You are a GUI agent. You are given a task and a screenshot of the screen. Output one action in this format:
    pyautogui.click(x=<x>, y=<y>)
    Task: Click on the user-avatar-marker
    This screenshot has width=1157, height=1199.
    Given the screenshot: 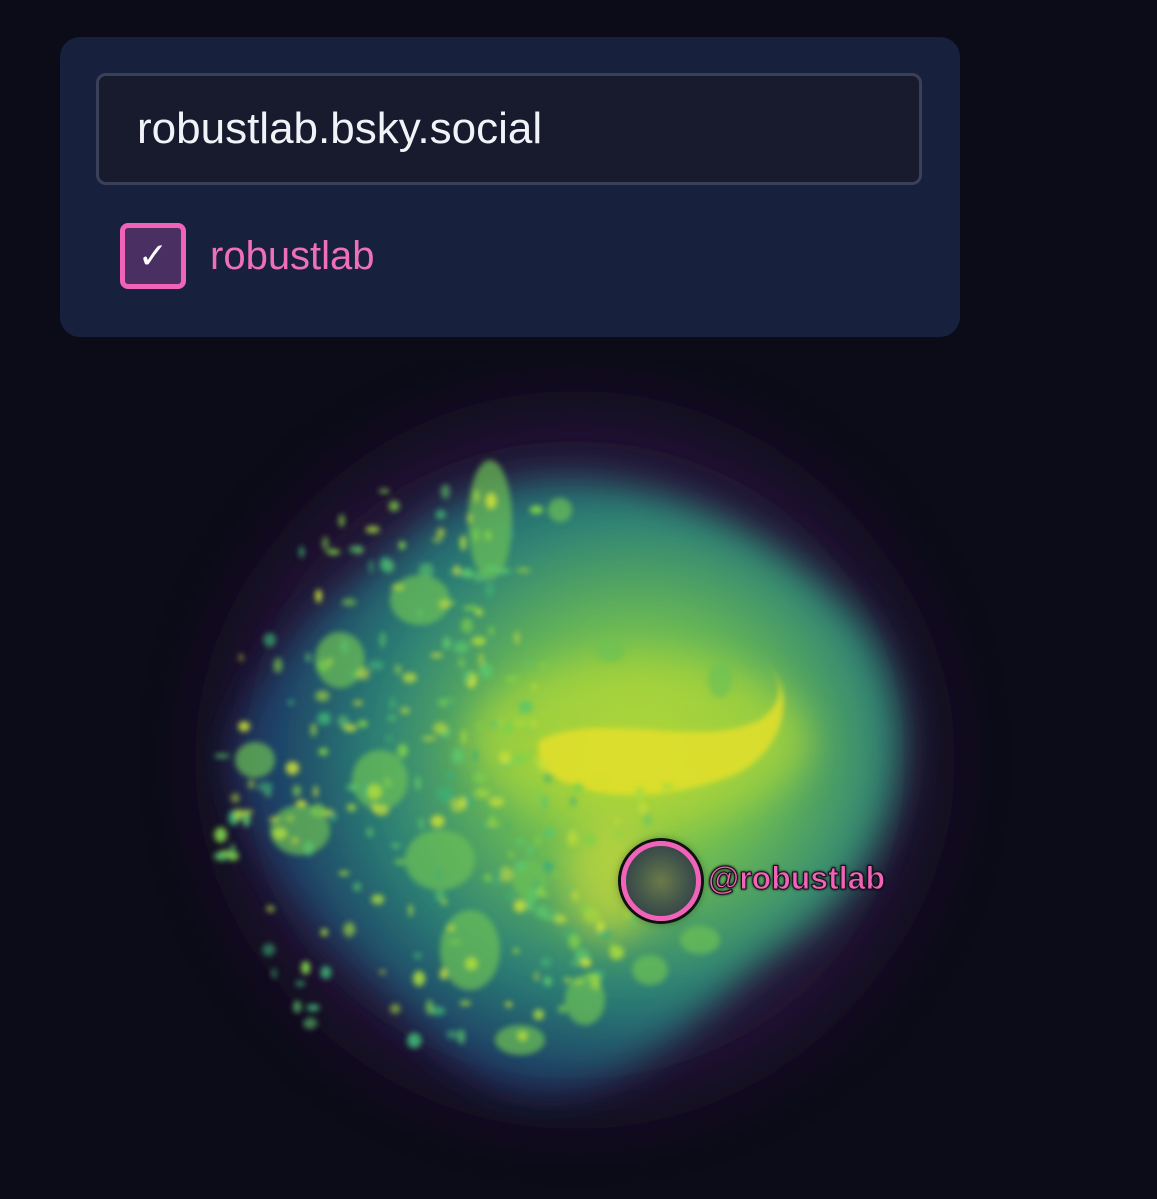 What is the action you would take?
    pyautogui.click(x=661, y=881)
    